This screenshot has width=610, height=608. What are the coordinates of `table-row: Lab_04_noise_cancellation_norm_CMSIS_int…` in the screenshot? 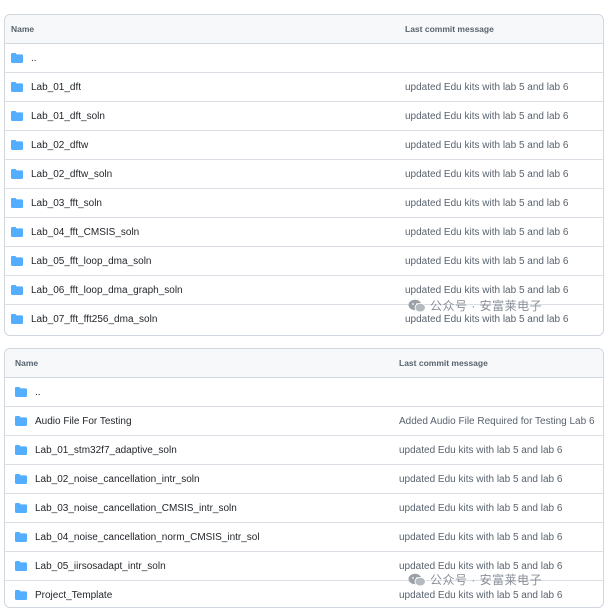 It's located at (304, 537).